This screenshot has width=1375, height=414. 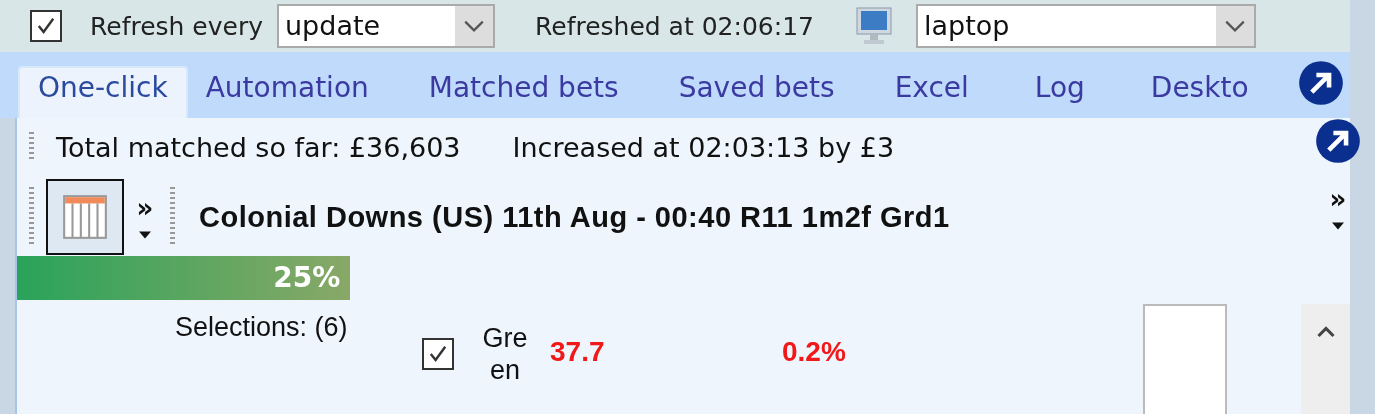 I want to click on monitor-icon, so click(x=873, y=26).